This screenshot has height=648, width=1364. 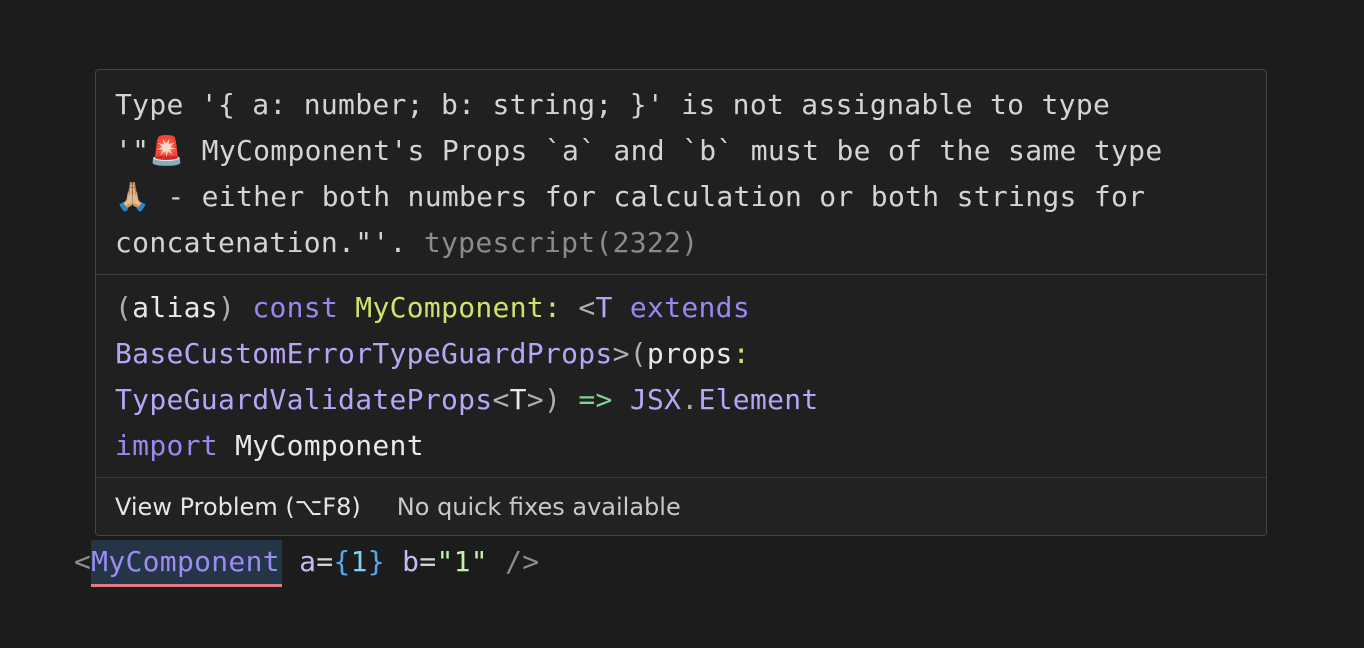 I want to click on sig-import-keyword: import, so click(x=166, y=445).